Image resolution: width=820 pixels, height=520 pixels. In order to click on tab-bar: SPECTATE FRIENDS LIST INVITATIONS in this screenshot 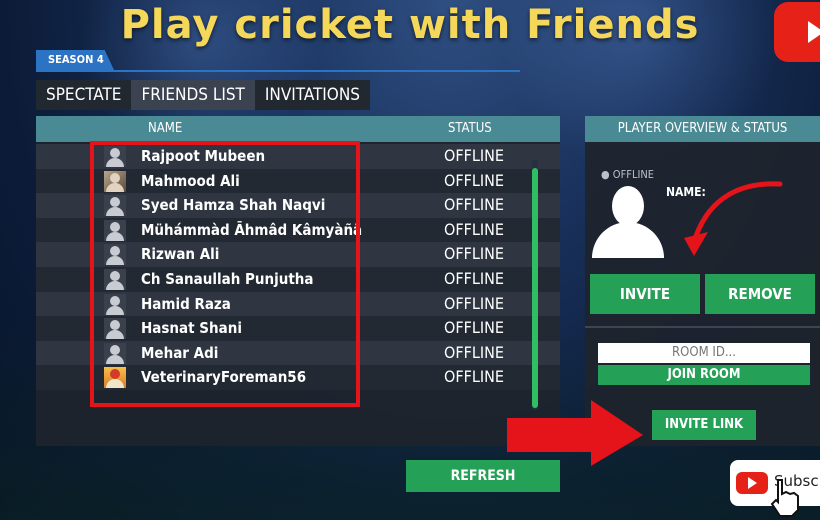, I will do `click(203, 95)`.